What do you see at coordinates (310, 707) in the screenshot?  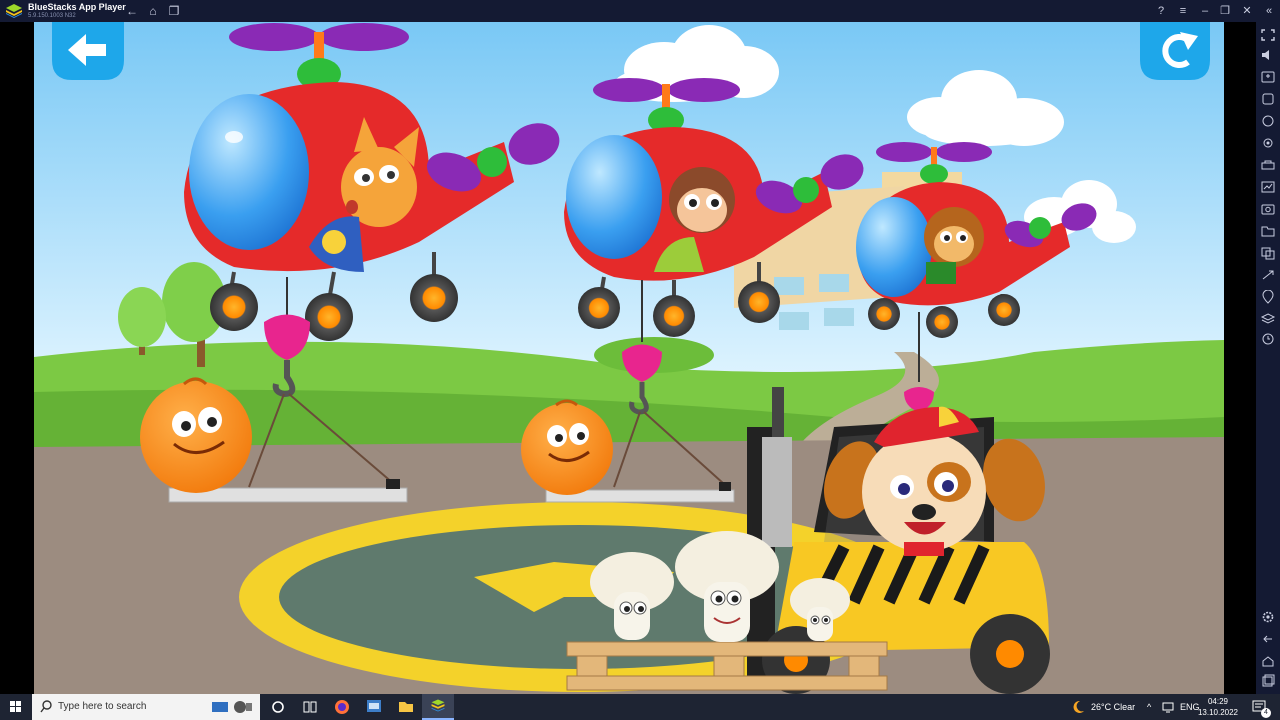 I see `task-view-icon` at bounding box center [310, 707].